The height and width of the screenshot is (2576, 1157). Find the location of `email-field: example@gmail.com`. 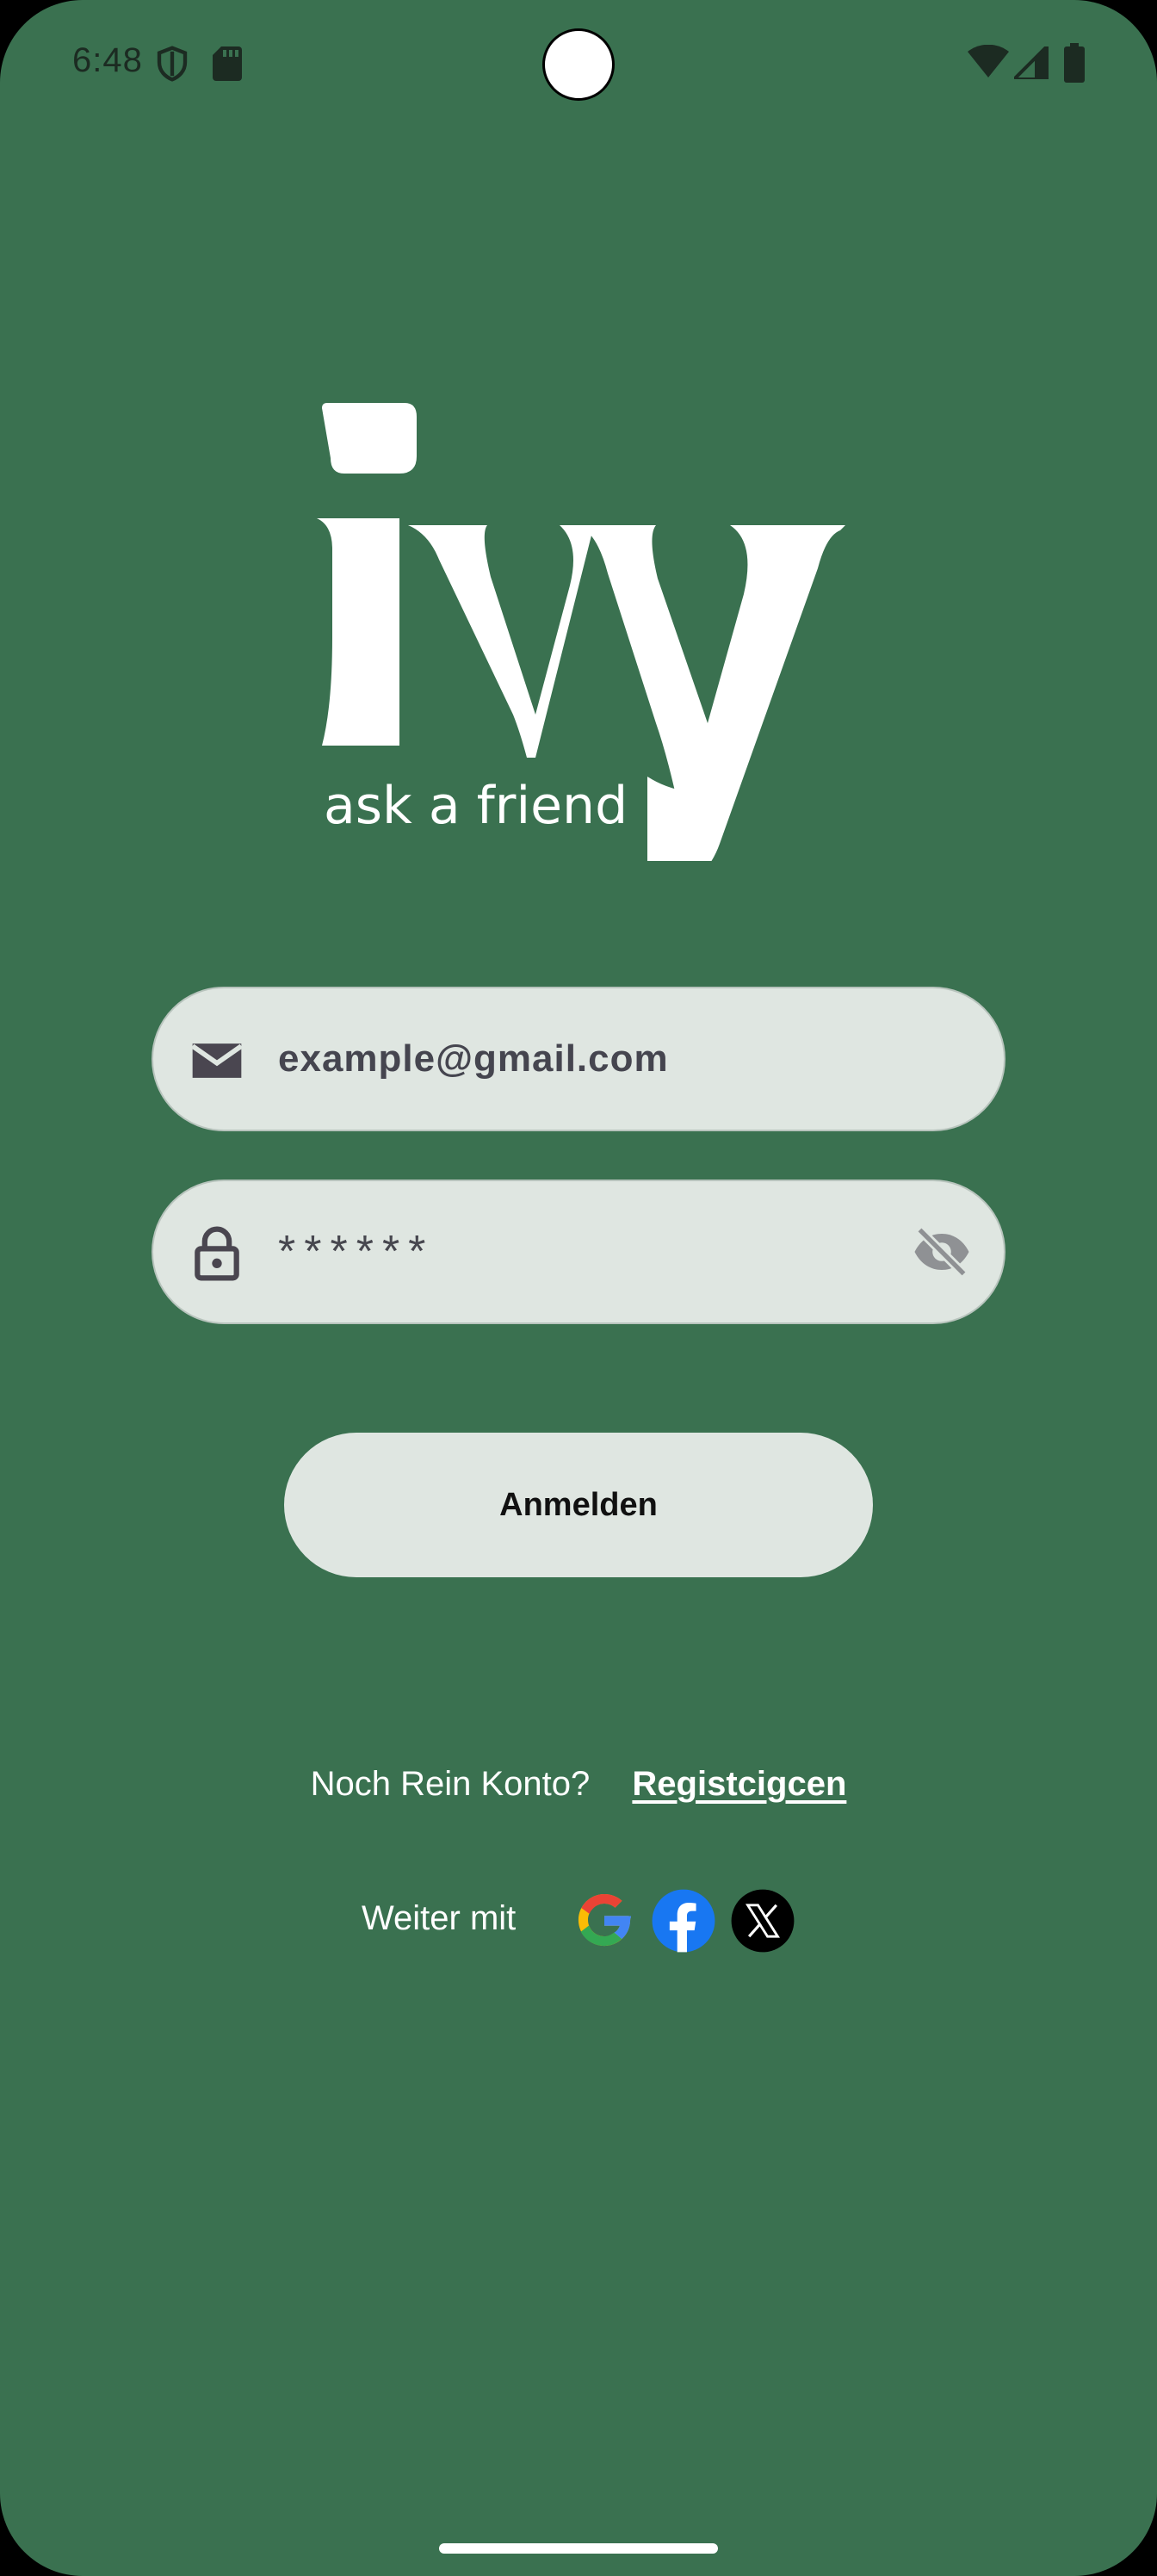

email-field: example@gmail.com is located at coordinates (579, 1059).